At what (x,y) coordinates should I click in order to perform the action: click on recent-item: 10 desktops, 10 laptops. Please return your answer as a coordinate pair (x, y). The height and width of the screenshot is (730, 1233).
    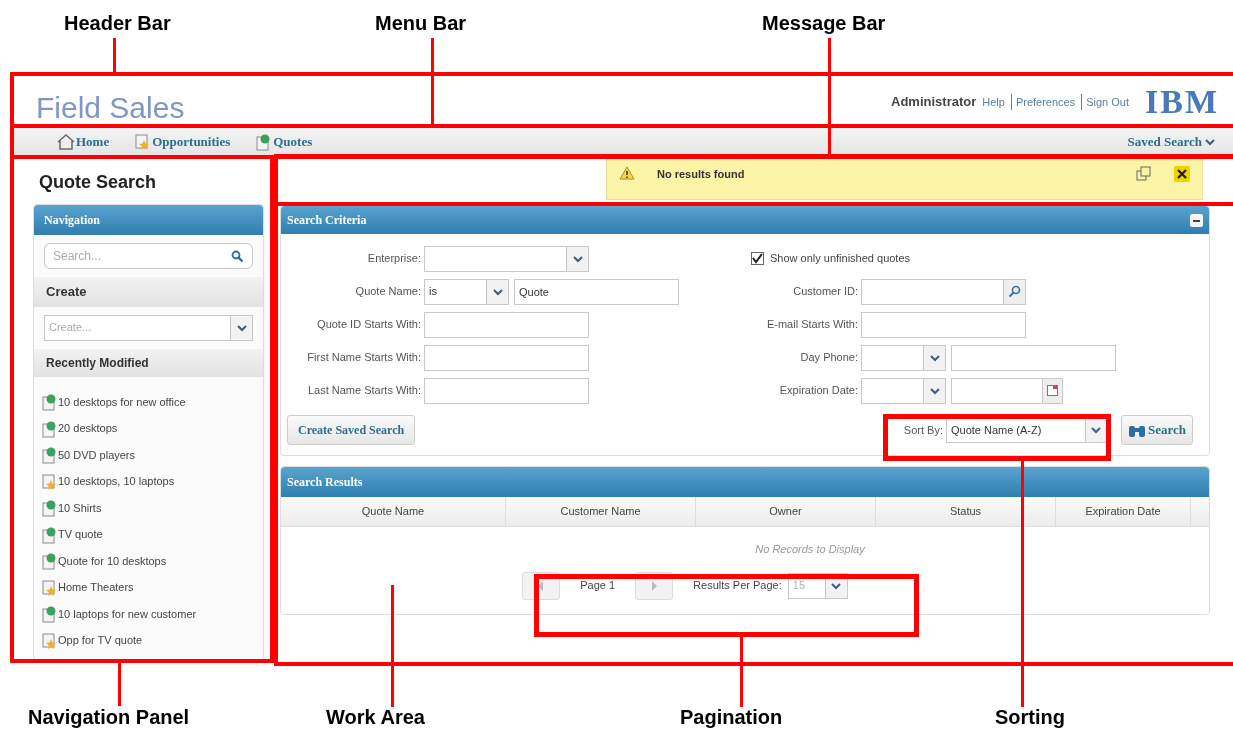
    Looking at the image, I should click on (148, 477).